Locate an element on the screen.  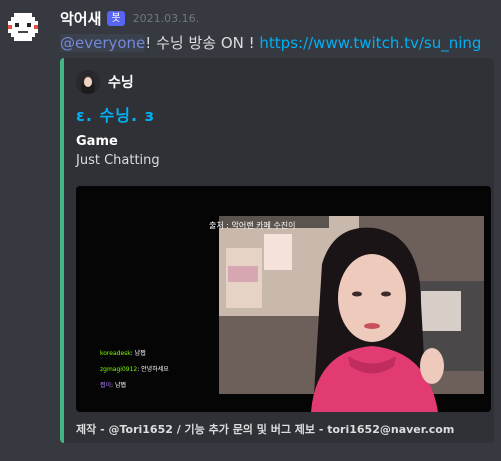
author-avatar is located at coordinates (88, 82).